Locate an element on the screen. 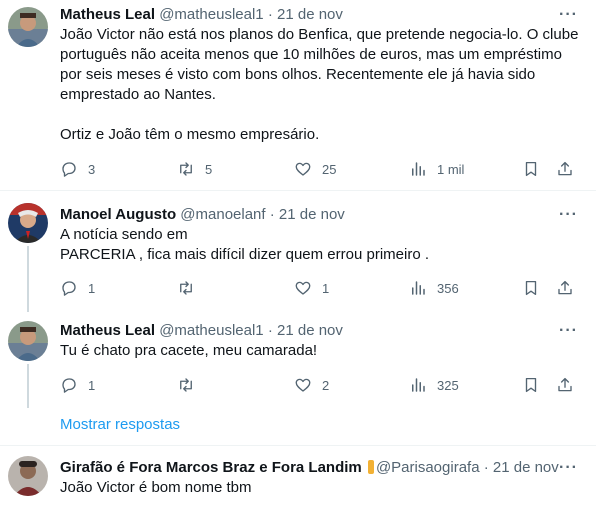 The image size is (596, 513). retweet-count: 5 is located at coordinates (209, 169).